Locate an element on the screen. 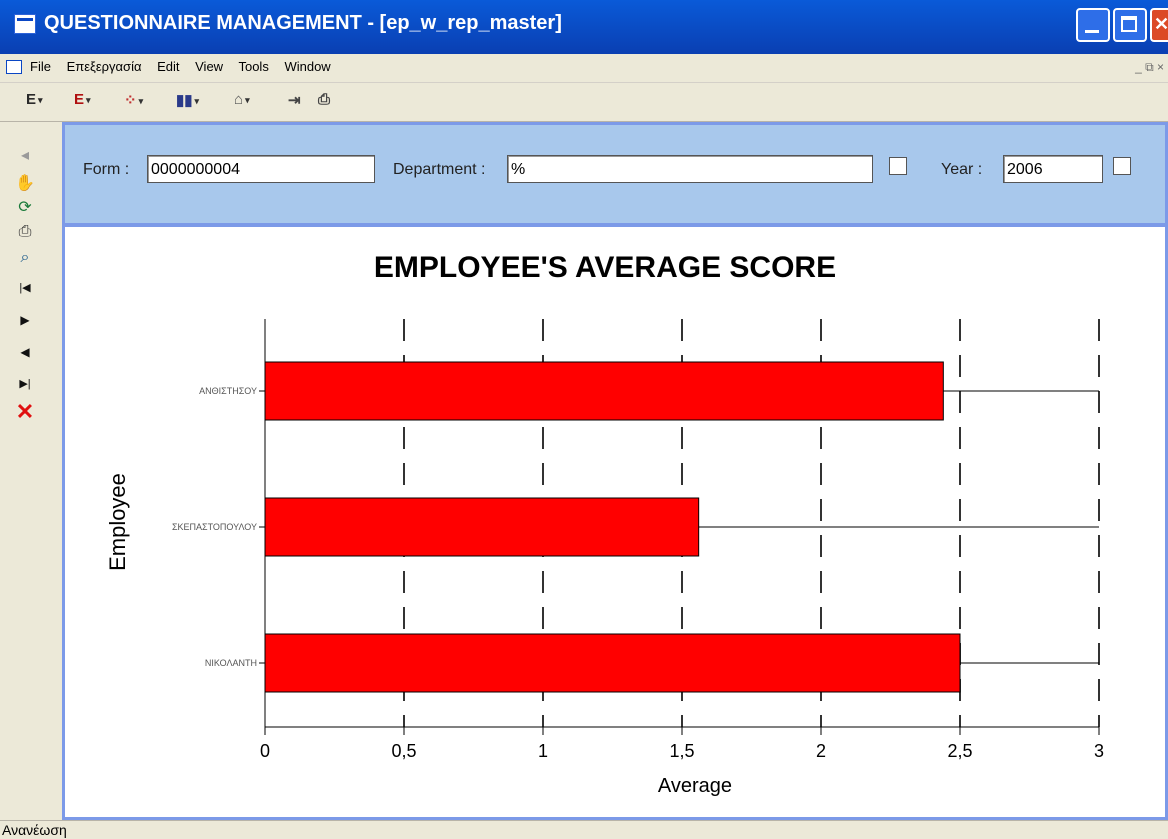 This screenshot has height=839, width=1168. department-checkbox is located at coordinates (898, 166).